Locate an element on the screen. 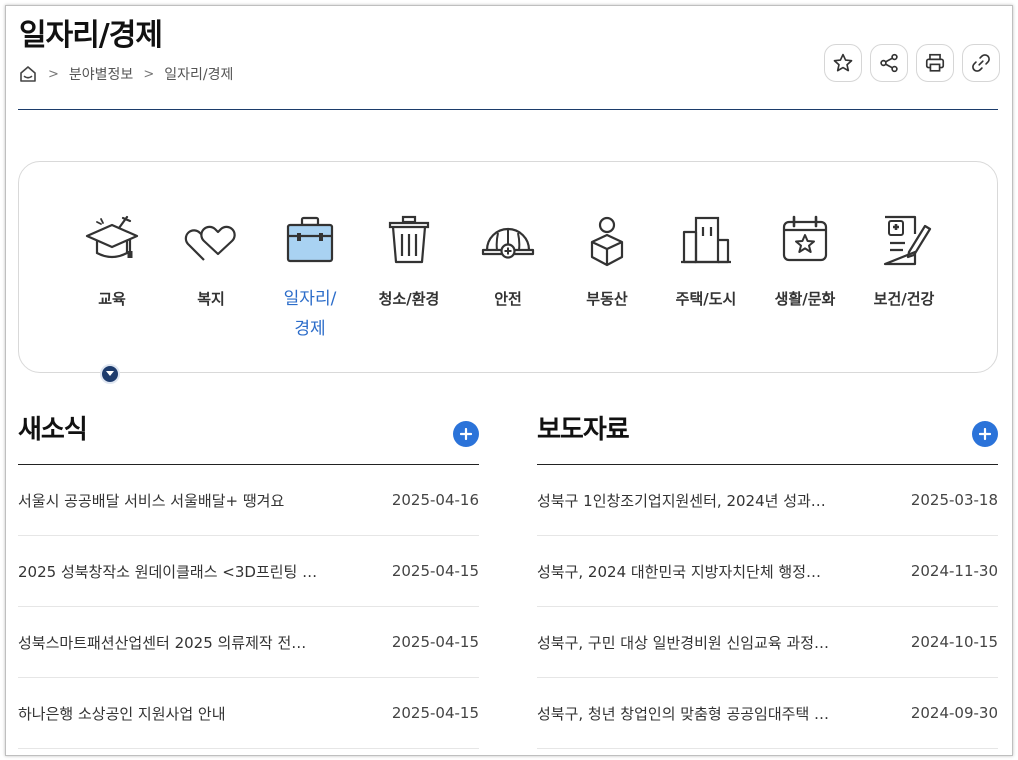 The height and width of the screenshot is (760, 1018). active-category-indicator is located at coordinates (110, 374).